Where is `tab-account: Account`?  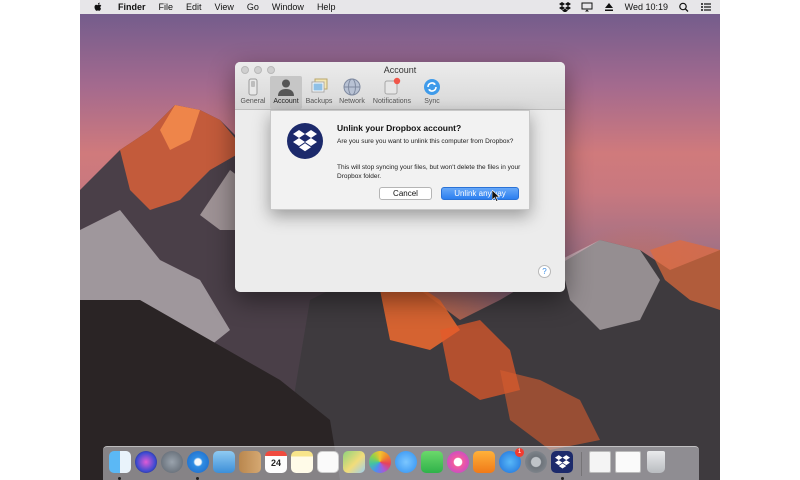
tab-account: Account is located at coordinates (286, 92).